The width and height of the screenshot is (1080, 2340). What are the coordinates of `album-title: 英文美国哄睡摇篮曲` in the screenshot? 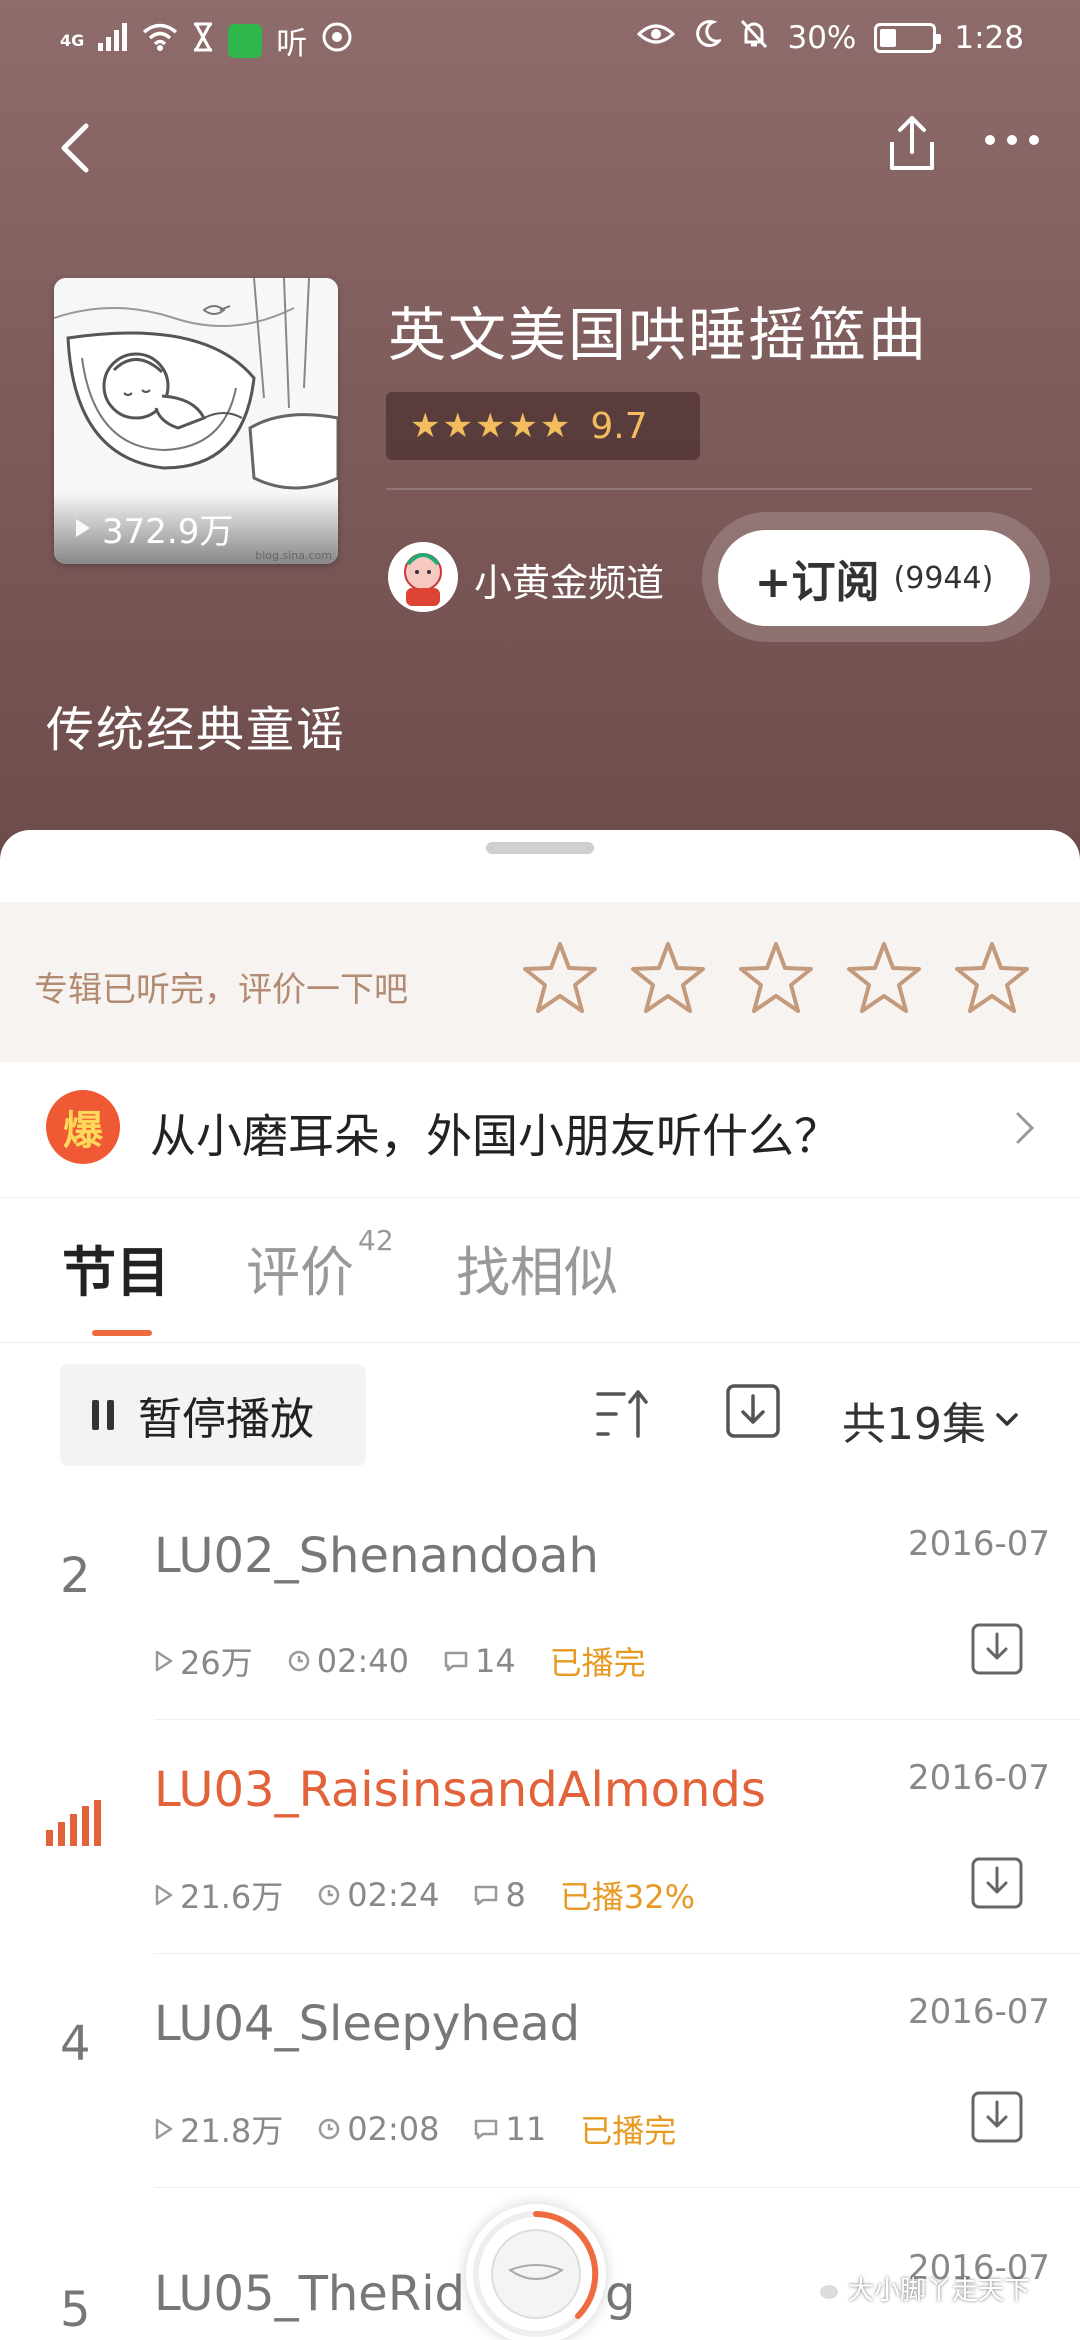 It's located at (658, 335).